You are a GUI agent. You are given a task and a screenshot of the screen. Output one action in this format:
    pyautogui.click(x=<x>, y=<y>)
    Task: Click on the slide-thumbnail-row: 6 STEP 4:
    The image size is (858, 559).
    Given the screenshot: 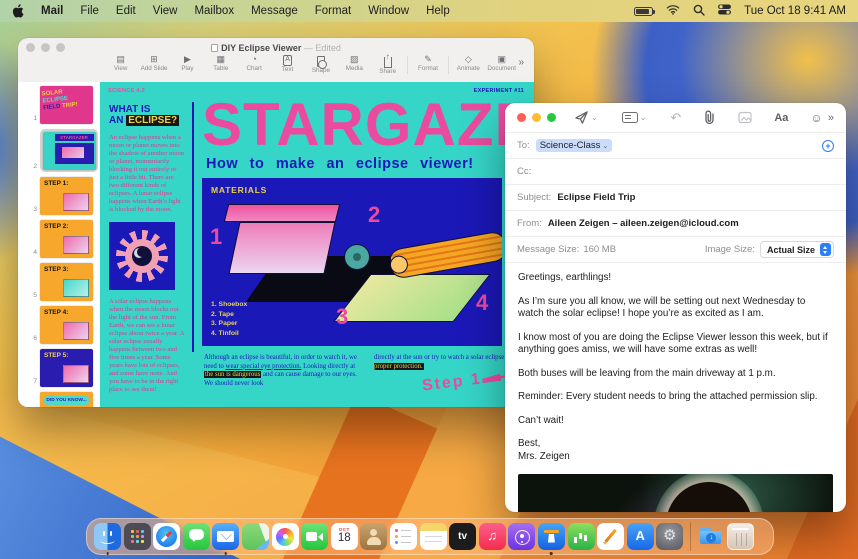 What is the action you would take?
    pyautogui.click(x=64, y=325)
    